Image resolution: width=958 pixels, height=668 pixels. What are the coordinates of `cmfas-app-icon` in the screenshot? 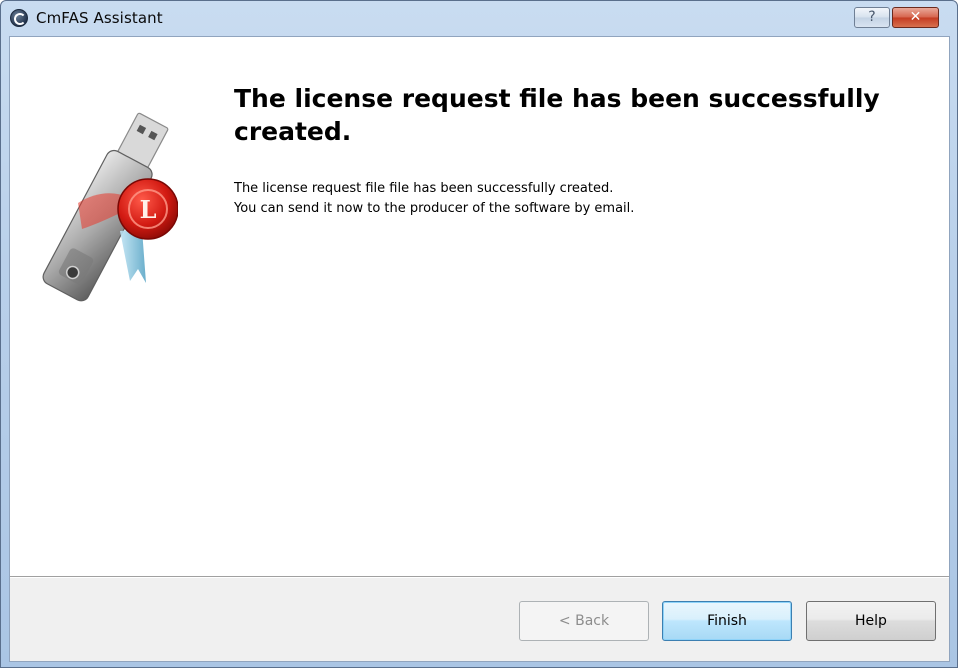 It's located at (19, 18).